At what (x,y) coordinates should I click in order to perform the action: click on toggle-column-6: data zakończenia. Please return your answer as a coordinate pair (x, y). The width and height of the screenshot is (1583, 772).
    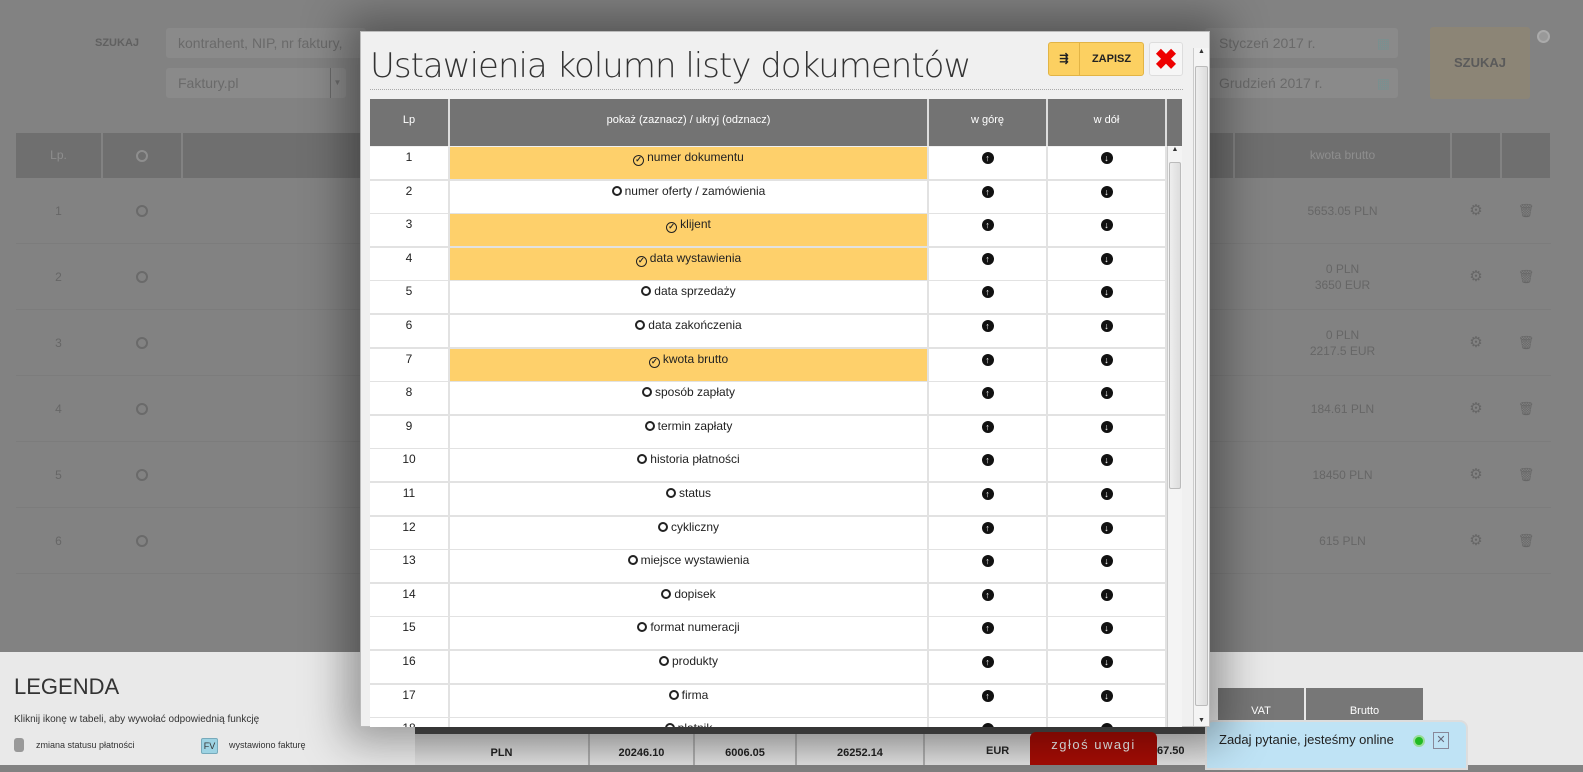
    Looking at the image, I should click on (688, 331).